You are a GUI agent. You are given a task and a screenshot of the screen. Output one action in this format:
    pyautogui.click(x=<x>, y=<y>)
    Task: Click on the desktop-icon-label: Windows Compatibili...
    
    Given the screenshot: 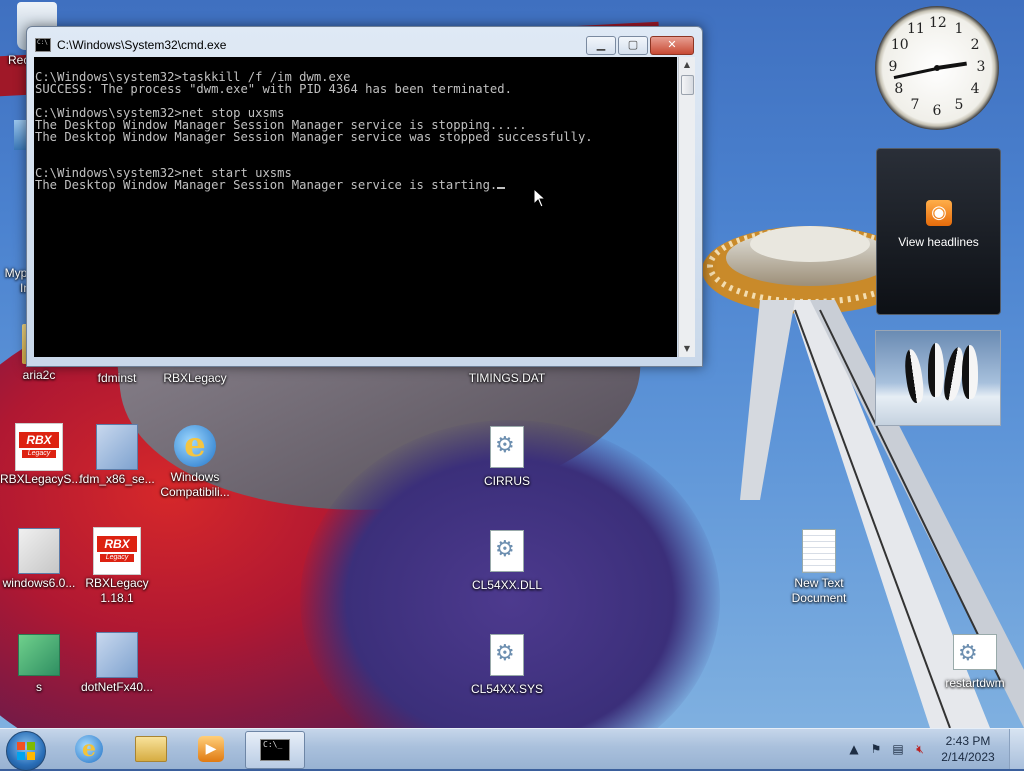 What is the action you would take?
    pyautogui.click(x=195, y=484)
    